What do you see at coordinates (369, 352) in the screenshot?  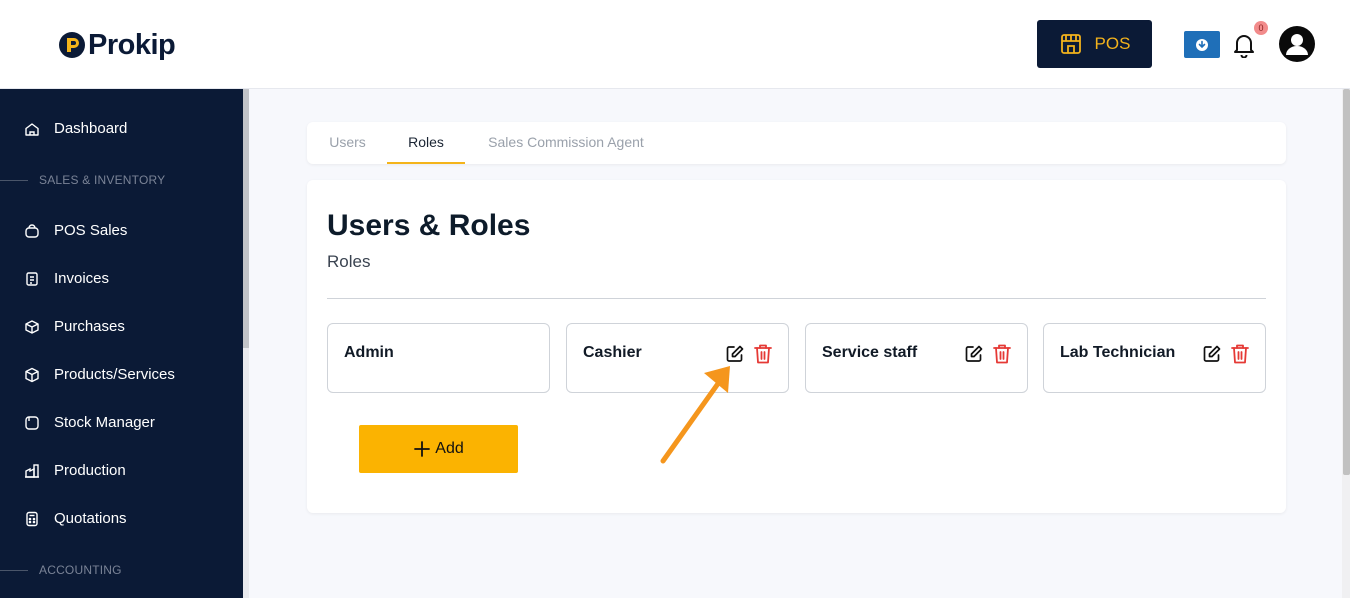 I see `role-name: Admin` at bounding box center [369, 352].